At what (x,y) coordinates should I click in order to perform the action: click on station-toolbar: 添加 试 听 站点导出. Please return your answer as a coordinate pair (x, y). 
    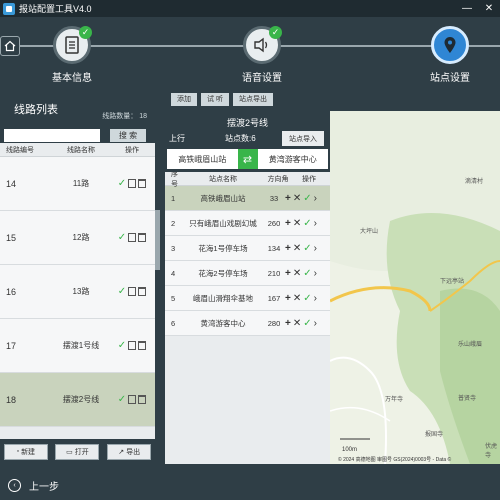
    Looking at the image, I should click on (332, 99).